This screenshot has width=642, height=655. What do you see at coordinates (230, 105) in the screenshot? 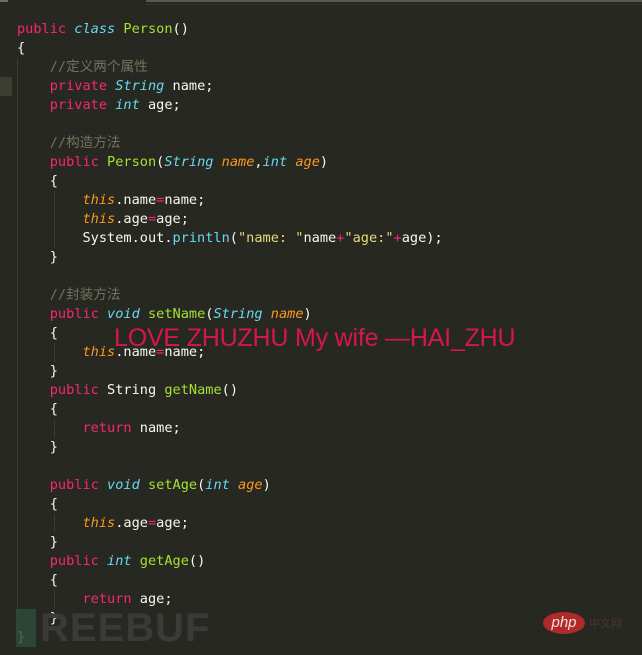
I see `code-line: private int age;` at bounding box center [230, 105].